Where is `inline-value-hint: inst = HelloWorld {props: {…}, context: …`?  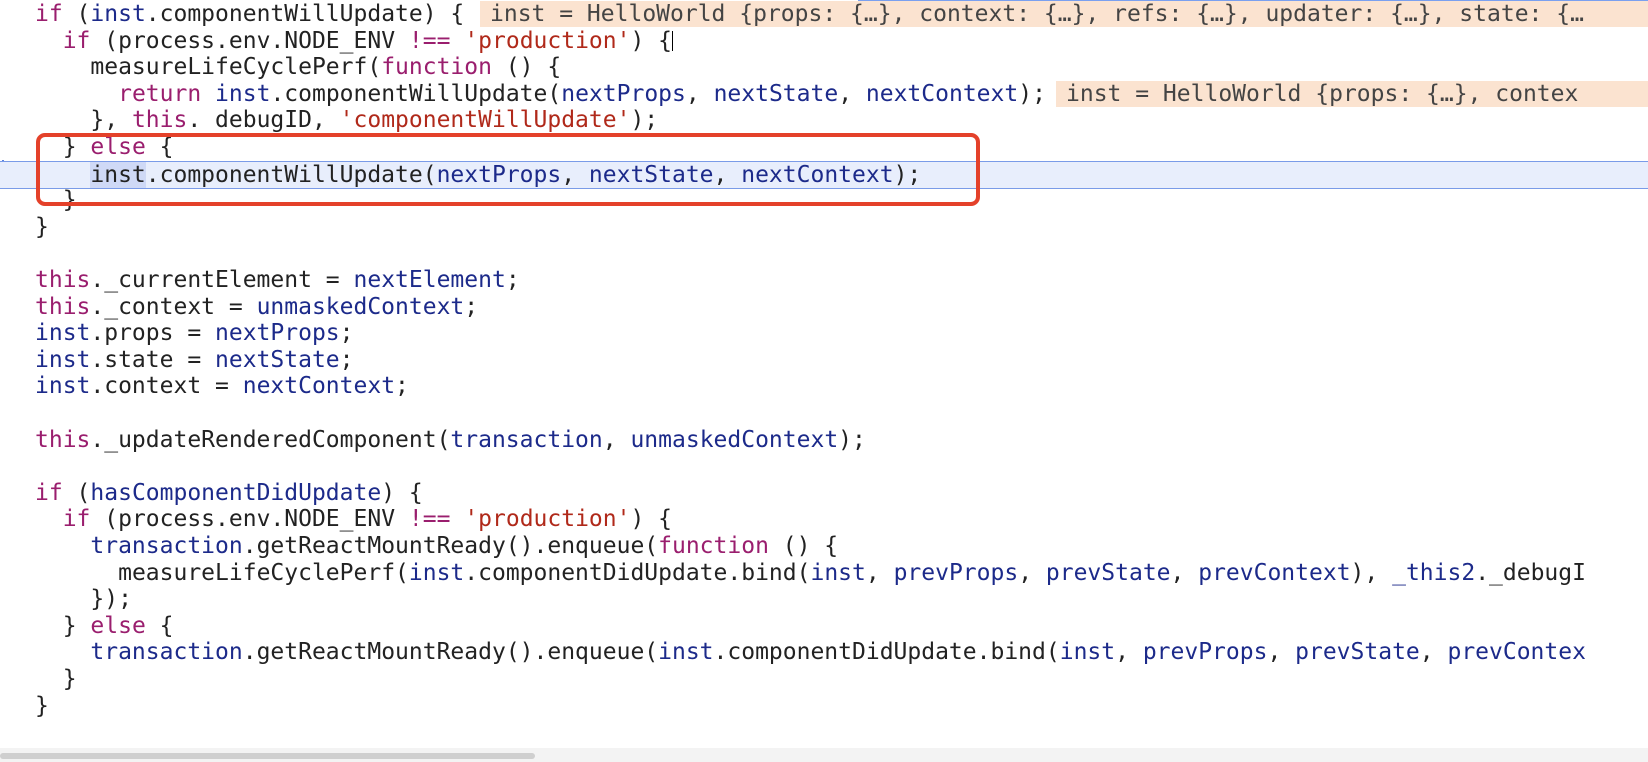
inline-value-hint: inst = HelloWorld {props: {…}, context: … is located at coordinates (1064, 14).